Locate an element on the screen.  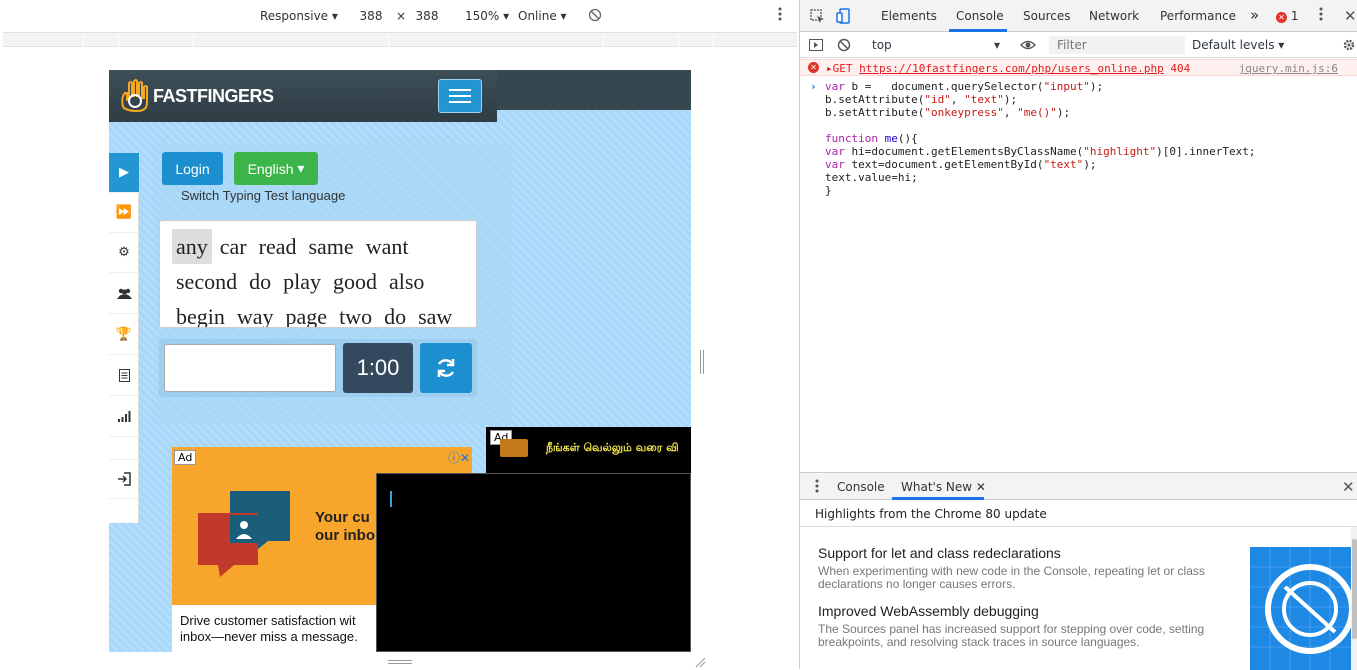
drawer-menu-icon is located at coordinates (817, 487).